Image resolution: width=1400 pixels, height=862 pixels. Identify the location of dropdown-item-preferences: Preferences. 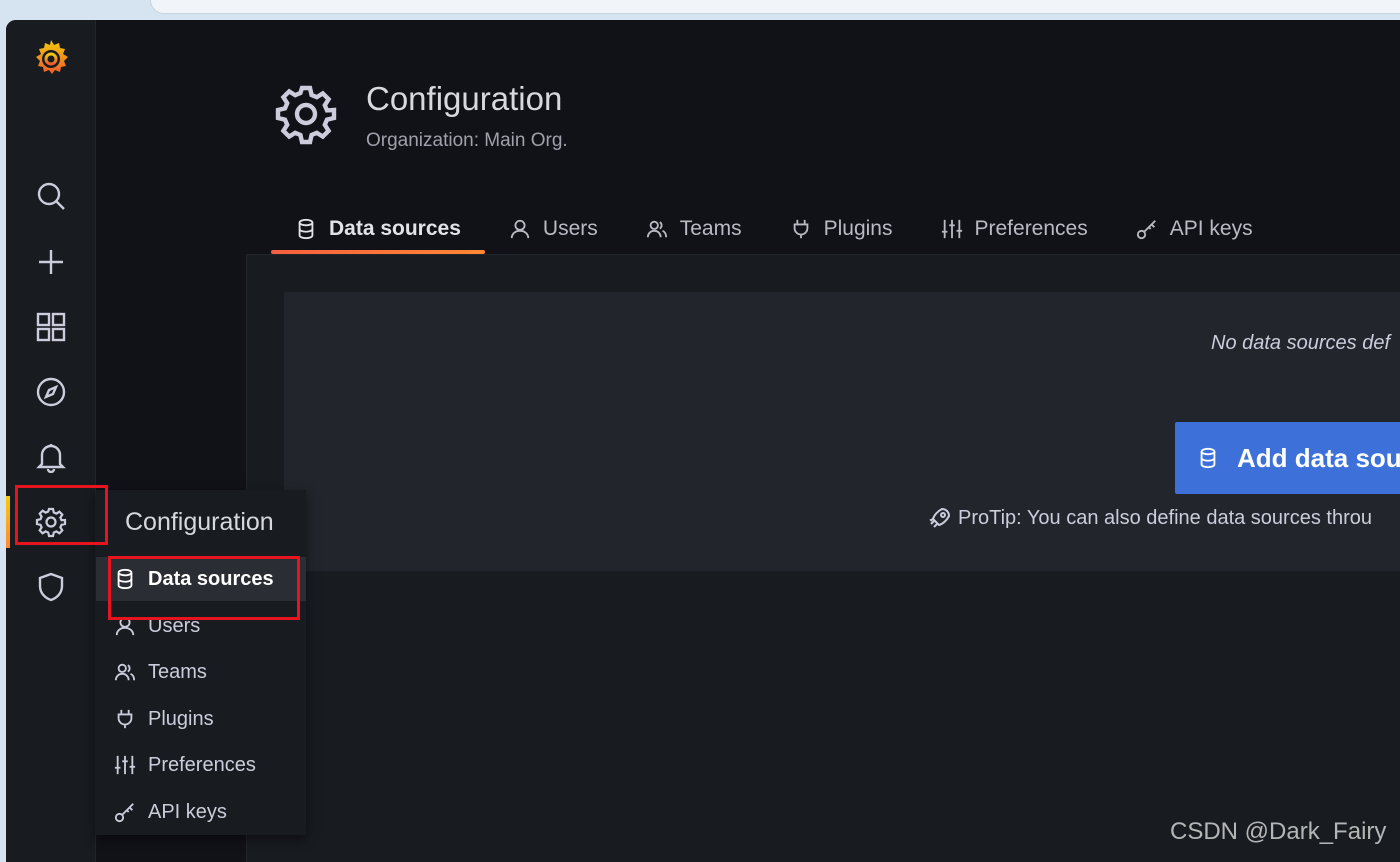
(201, 765).